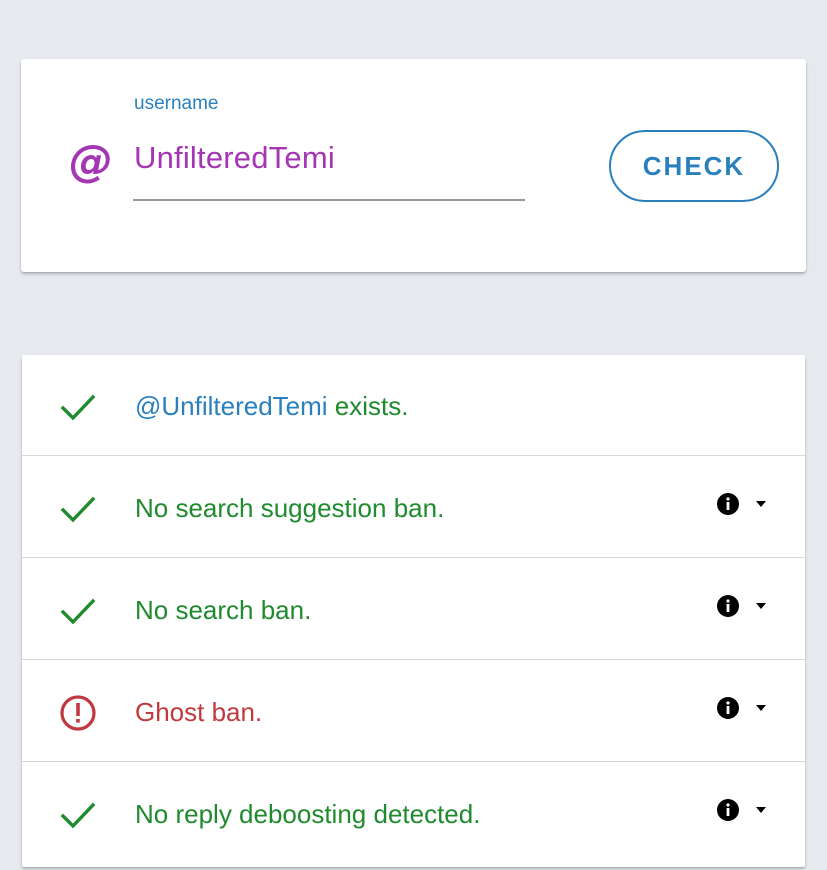 The image size is (827, 870). What do you see at coordinates (290, 508) in the screenshot?
I see `result-text-search-suggestion-ban: No search suggestion ban.` at bounding box center [290, 508].